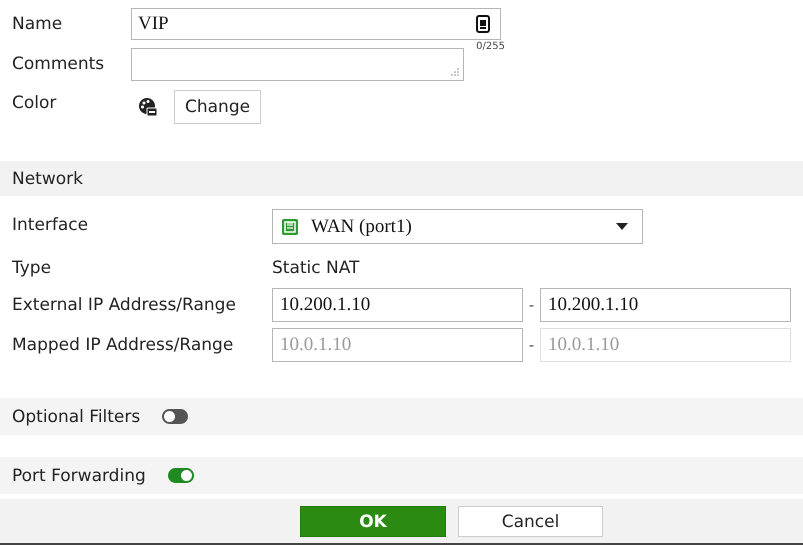 This screenshot has height=545, width=803. Describe the element at coordinates (455, 72) in the screenshot. I see `resize-grip-icon` at that location.